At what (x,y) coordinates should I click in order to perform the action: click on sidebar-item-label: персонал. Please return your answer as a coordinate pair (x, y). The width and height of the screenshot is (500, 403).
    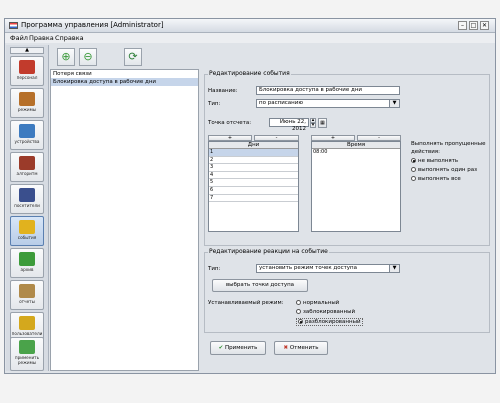
    Looking at the image, I should click on (27, 77).